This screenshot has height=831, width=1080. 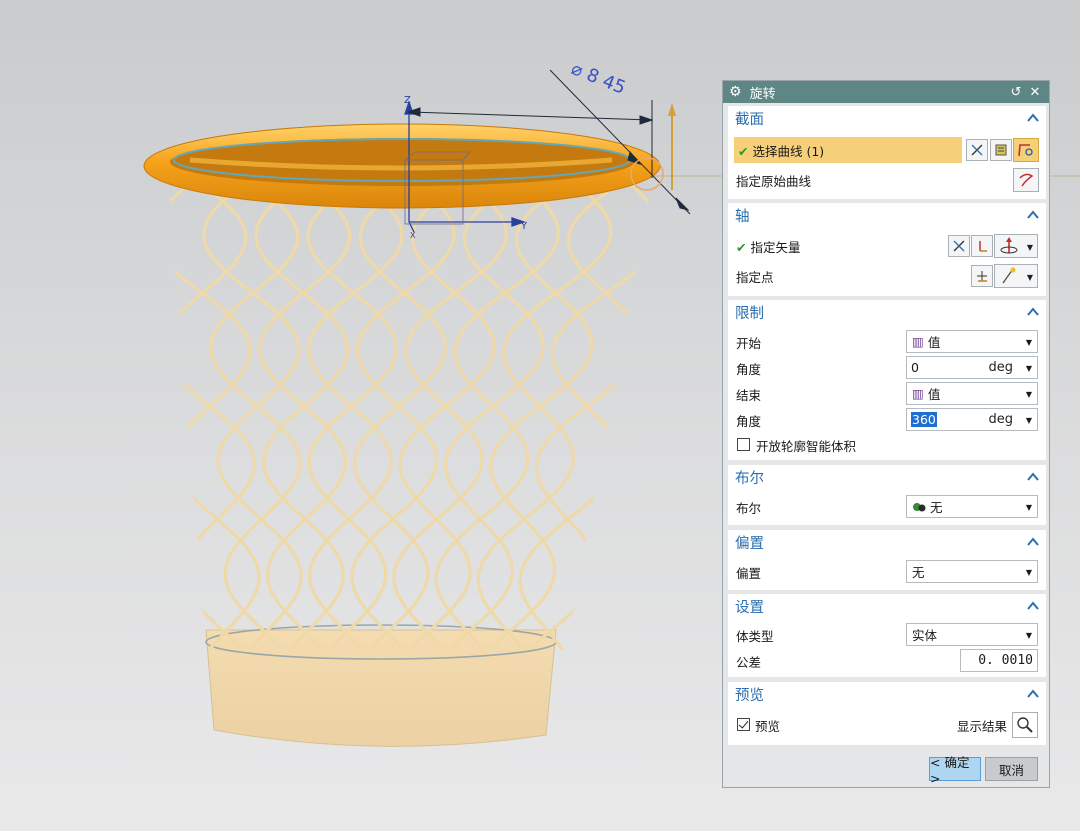 What do you see at coordinates (972, 393) in the screenshot?
I see `end-type-select: ▥ 值 ▼` at bounding box center [972, 393].